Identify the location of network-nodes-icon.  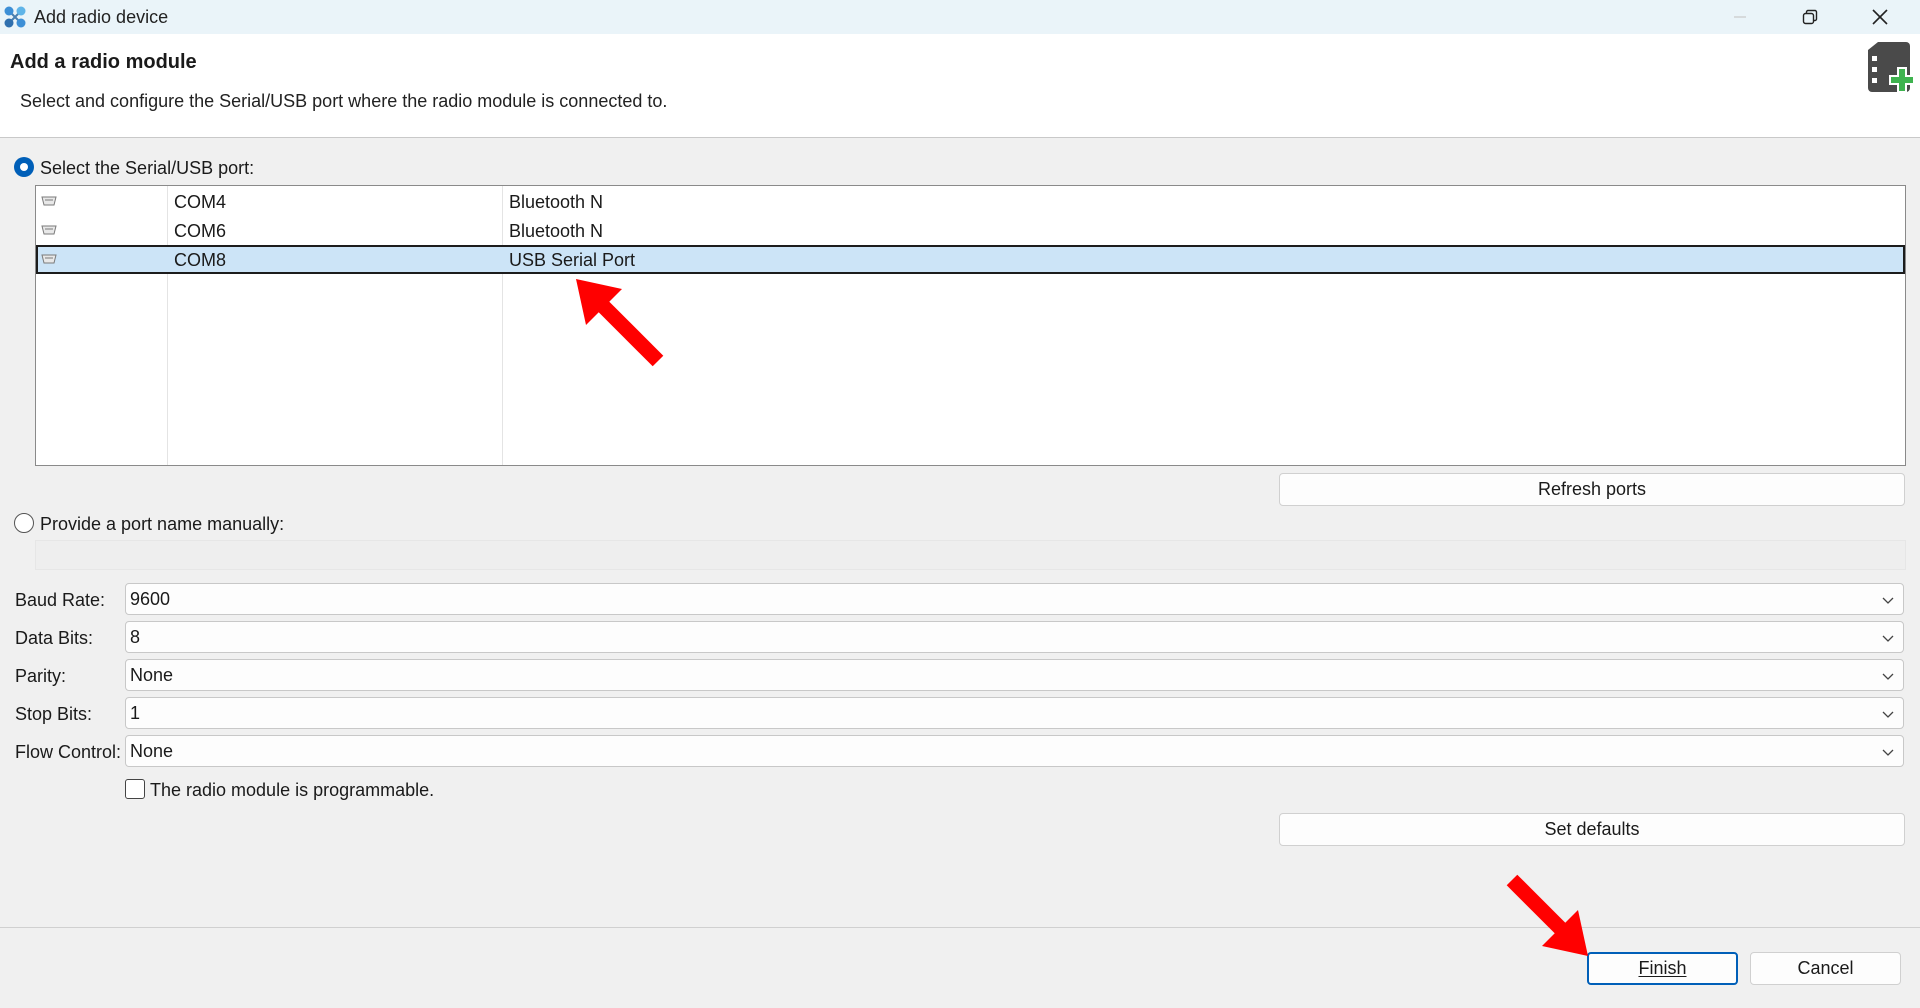
(15, 17).